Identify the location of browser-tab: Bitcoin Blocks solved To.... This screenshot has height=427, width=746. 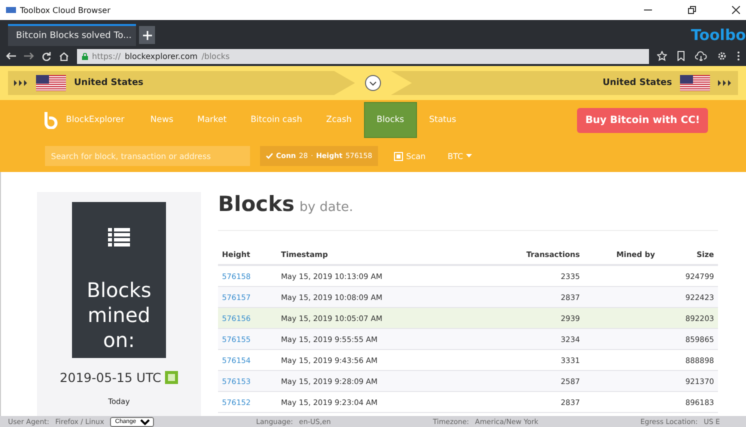
(72, 35).